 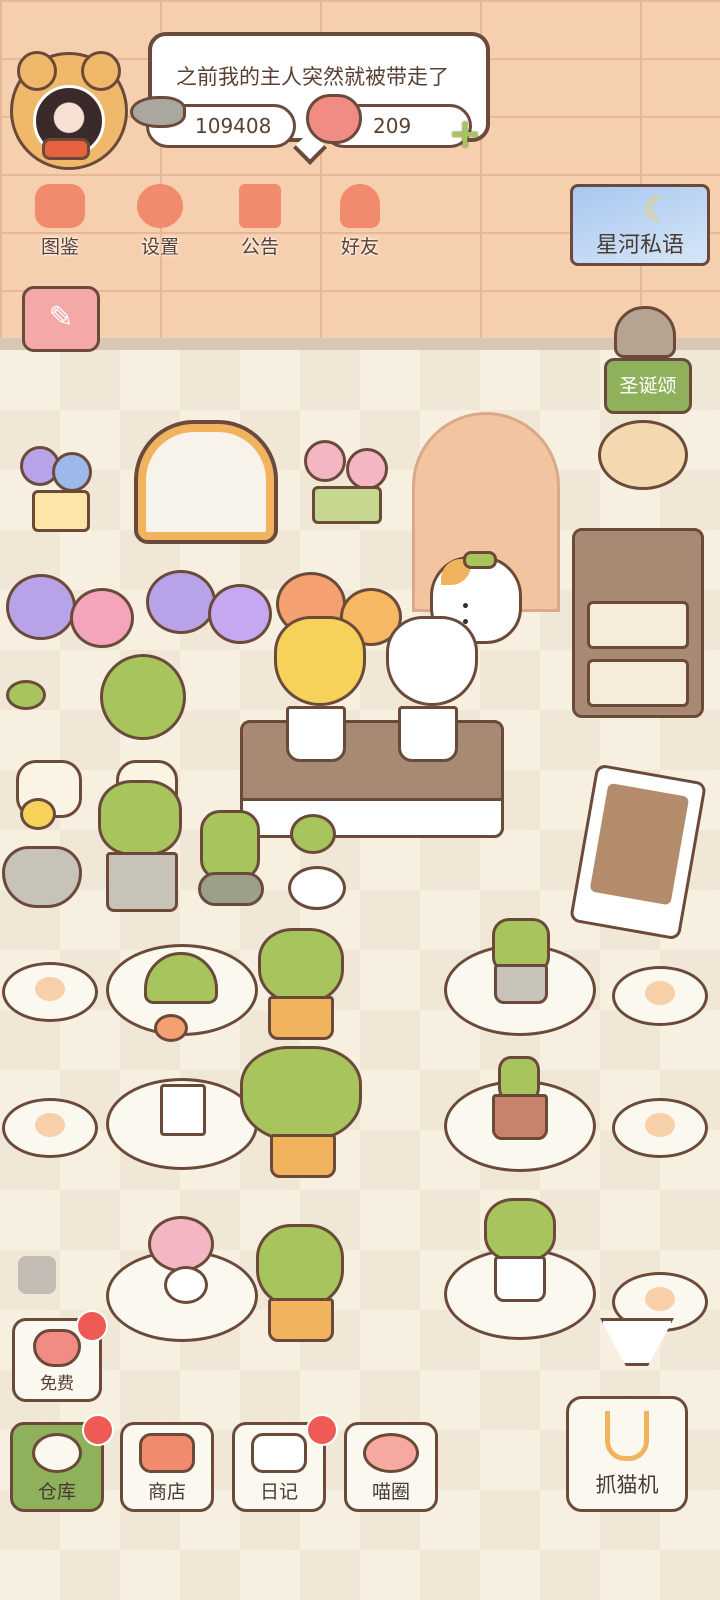 I want to click on christmas-label: 圣诞颂, so click(x=648, y=386).